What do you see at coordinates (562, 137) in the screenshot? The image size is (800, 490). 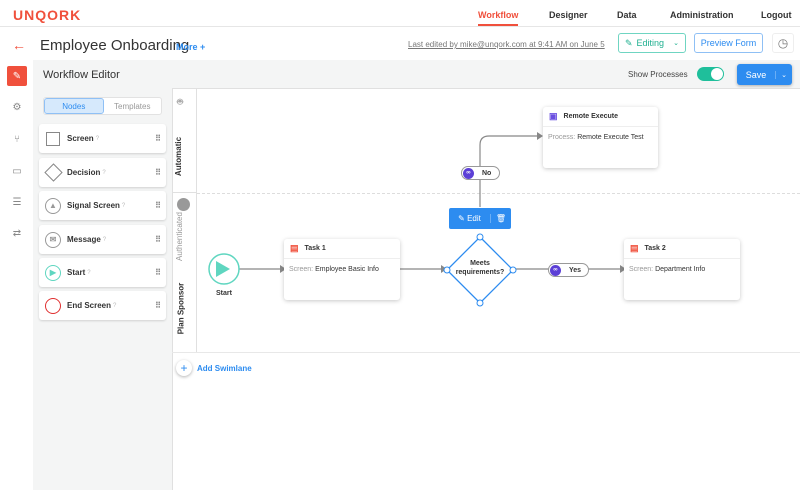 I see `field-key: Process:` at bounding box center [562, 137].